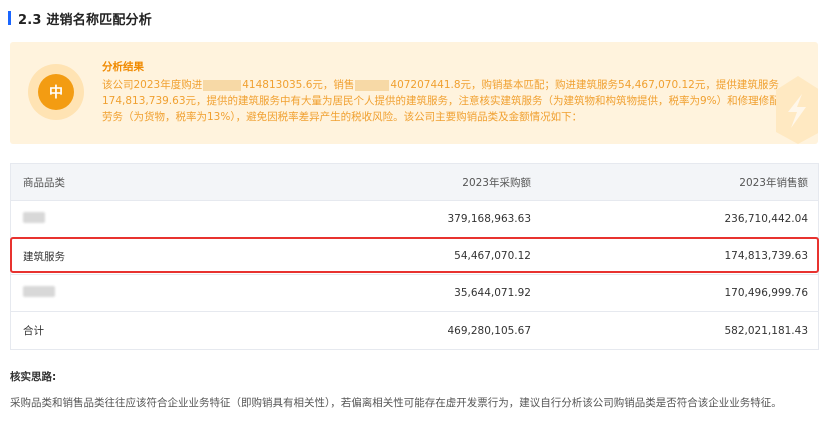 The image size is (830, 429). Describe the element at coordinates (9, 18) in the screenshot. I see `title-accent-bar` at that location.